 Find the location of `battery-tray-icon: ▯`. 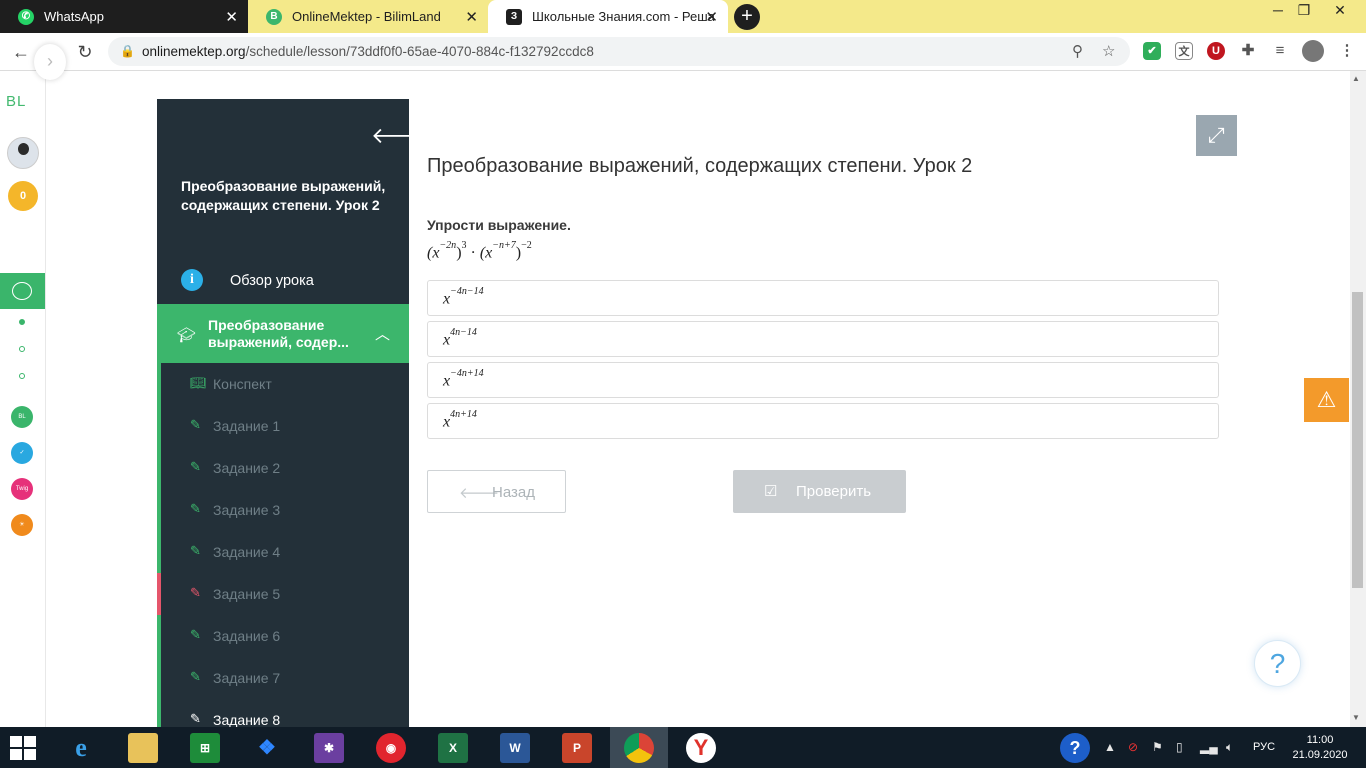

battery-tray-icon: ▯ is located at coordinates (1179, 747).